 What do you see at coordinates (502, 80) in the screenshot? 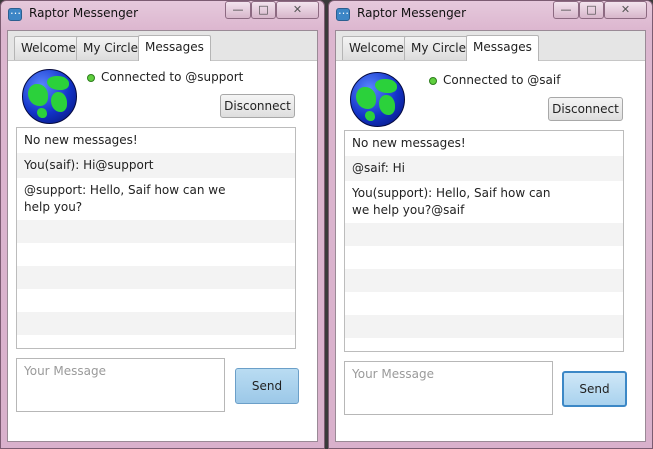
I see `connection-status: Connected to @saif` at bounding box center [502, 80].